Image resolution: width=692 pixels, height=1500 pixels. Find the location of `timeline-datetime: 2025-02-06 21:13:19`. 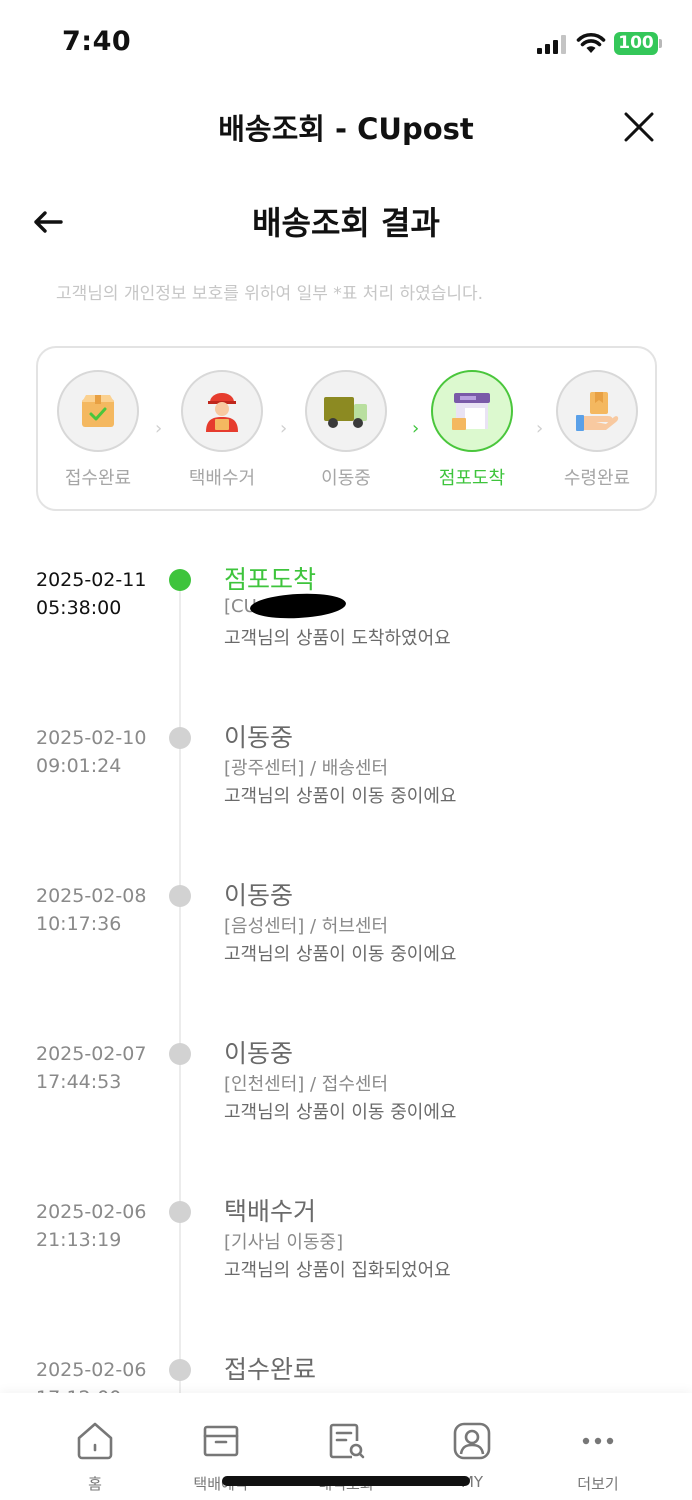

timeline-datetime: 2025-02-06 21:13:19 is located at coordinates (91, 1226).